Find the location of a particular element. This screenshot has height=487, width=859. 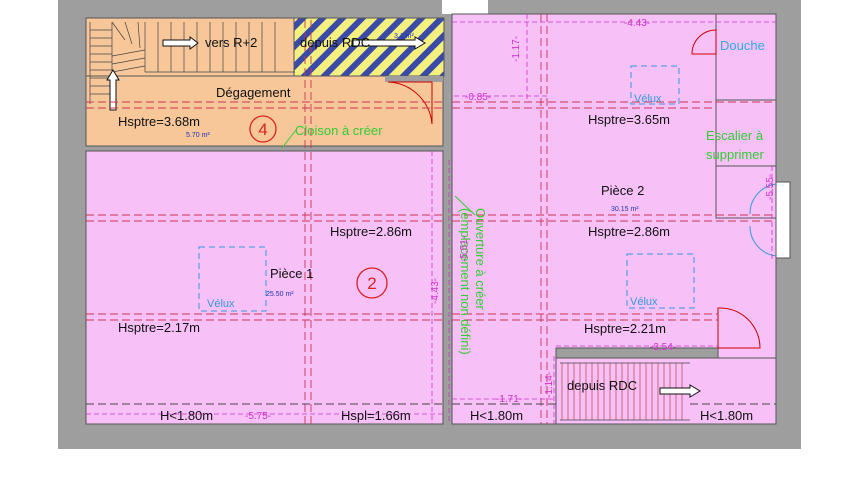

piece1-velux: Vélux is located at coordinates (221, 304).